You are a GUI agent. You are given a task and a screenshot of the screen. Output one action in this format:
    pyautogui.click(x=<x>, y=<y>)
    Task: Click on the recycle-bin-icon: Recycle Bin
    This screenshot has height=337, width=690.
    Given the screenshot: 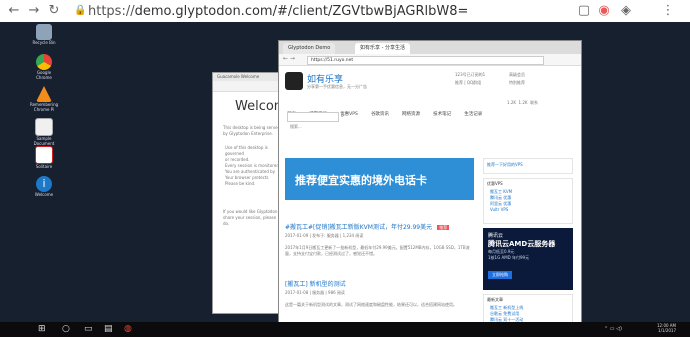 What is the action you would take?
    pyautogui.click(x=44, y=34)
    